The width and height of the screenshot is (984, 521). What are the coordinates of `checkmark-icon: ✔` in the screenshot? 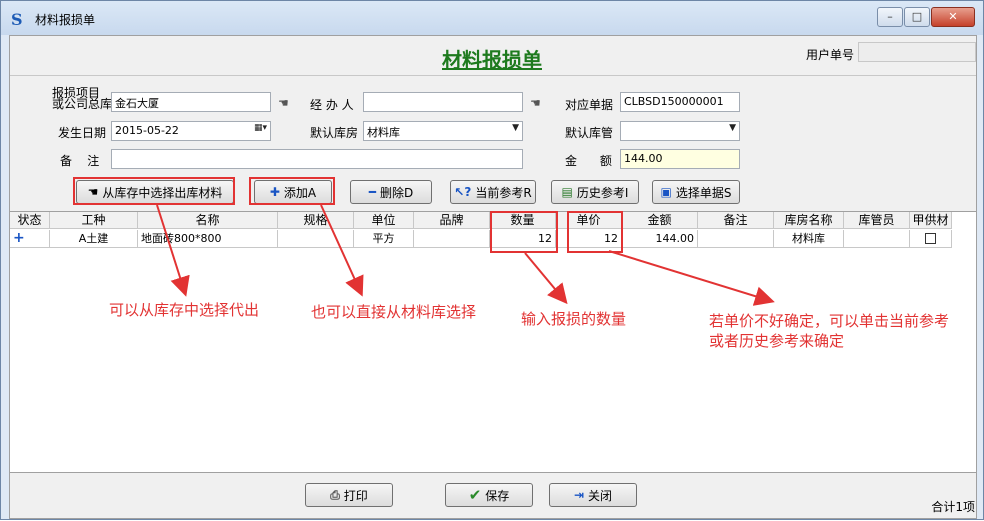 It's located at (475, 495).